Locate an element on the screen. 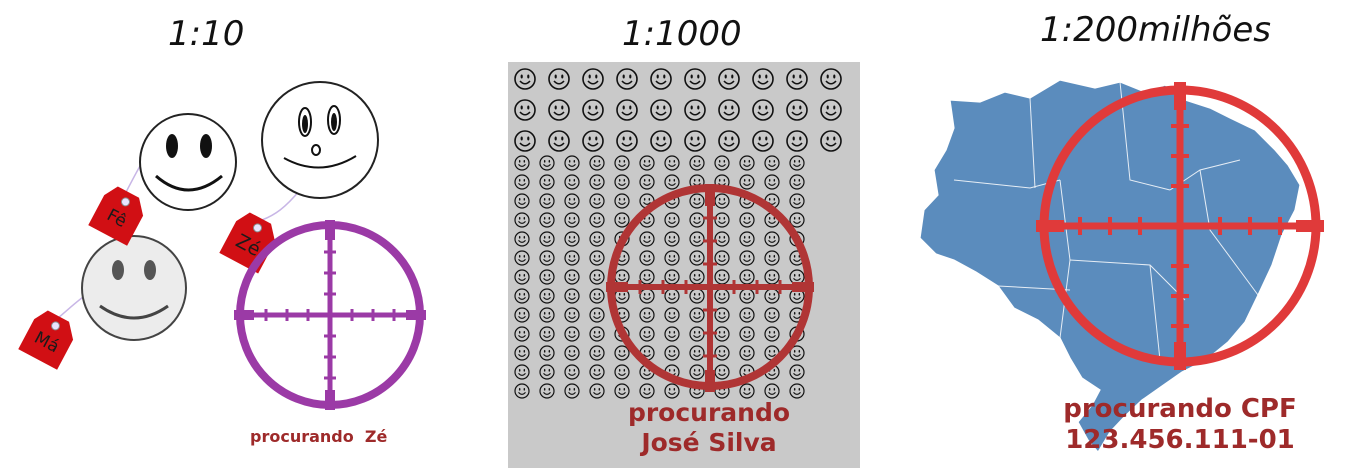  scale-title-1-1000: 1:1000 is located at coordinates (682, 34).